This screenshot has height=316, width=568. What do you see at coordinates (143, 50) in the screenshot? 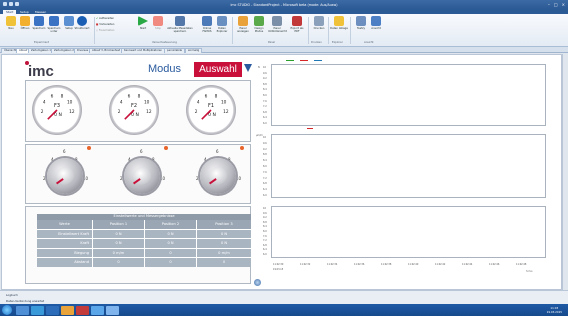
I see `doc-tab-kennwert: Kennwert und Multiplikatoren` at bounding box center [143, 50].